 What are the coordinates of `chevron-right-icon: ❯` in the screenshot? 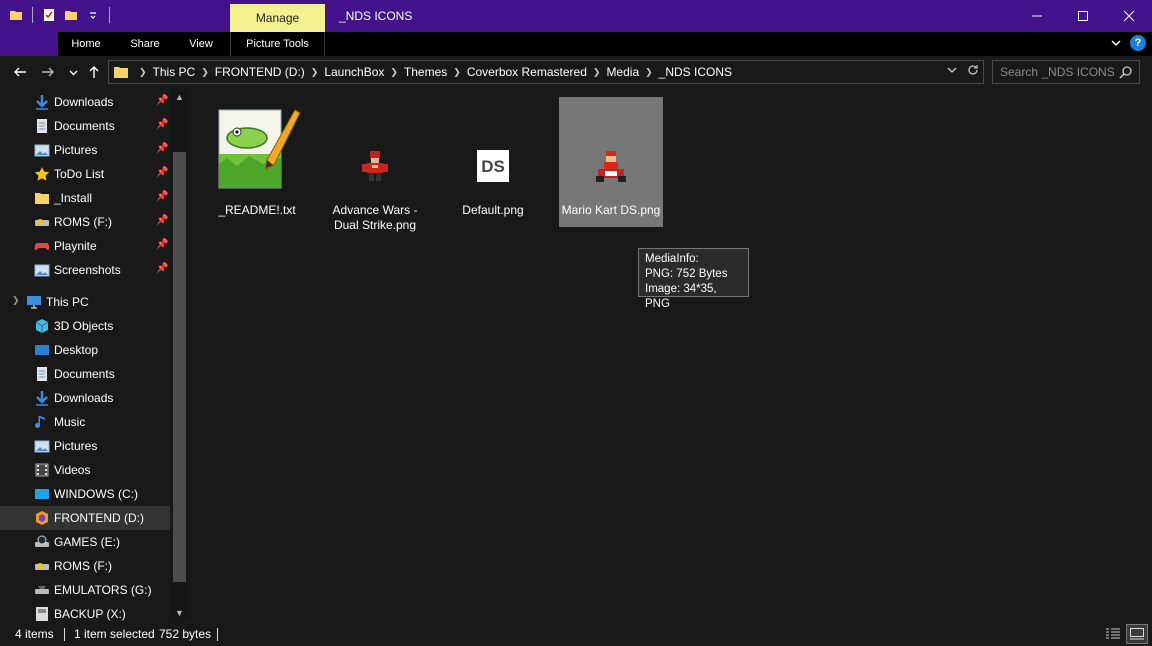 It's located at (16, 300).